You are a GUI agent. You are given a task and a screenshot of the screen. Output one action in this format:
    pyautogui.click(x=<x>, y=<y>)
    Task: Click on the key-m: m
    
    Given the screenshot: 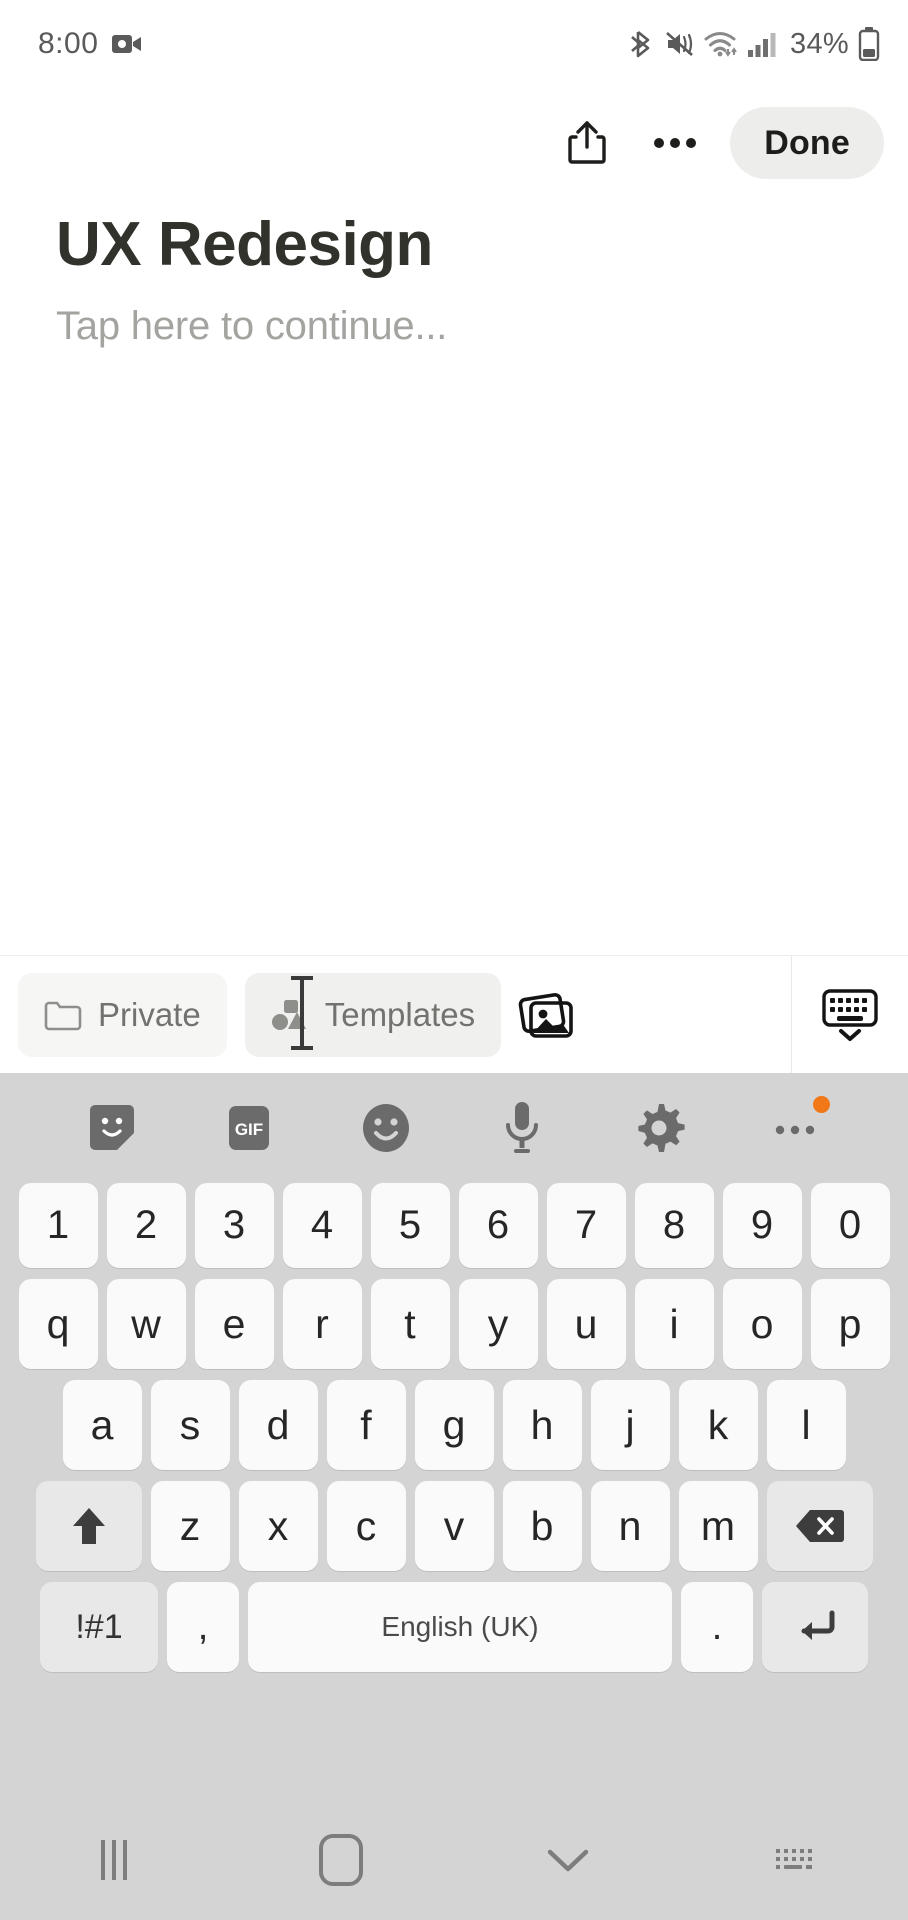 What is the action you would take?
    pyautogui.click(x=718, y=1526)
    